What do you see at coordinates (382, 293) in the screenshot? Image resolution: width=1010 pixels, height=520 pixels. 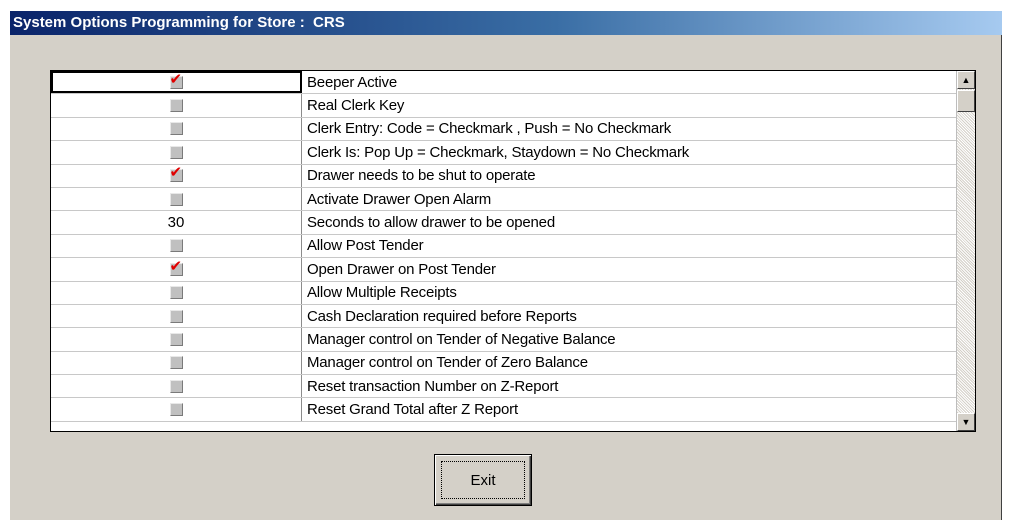 I see `option-label: Allow Multiple Receipts` at bounding box center [382, 293].